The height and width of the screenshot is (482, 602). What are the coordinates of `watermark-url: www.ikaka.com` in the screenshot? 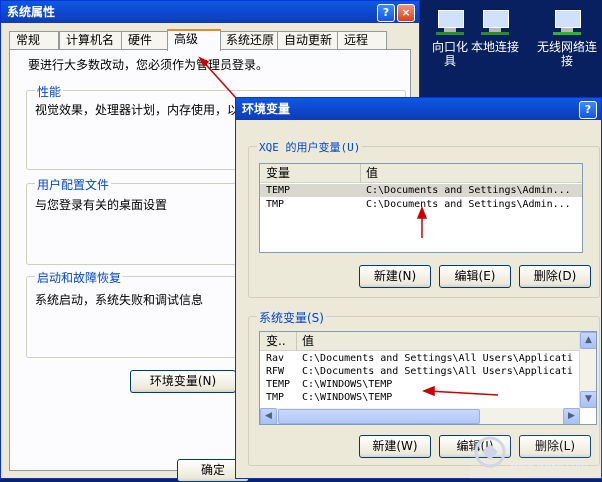 It's located at (549, 465).